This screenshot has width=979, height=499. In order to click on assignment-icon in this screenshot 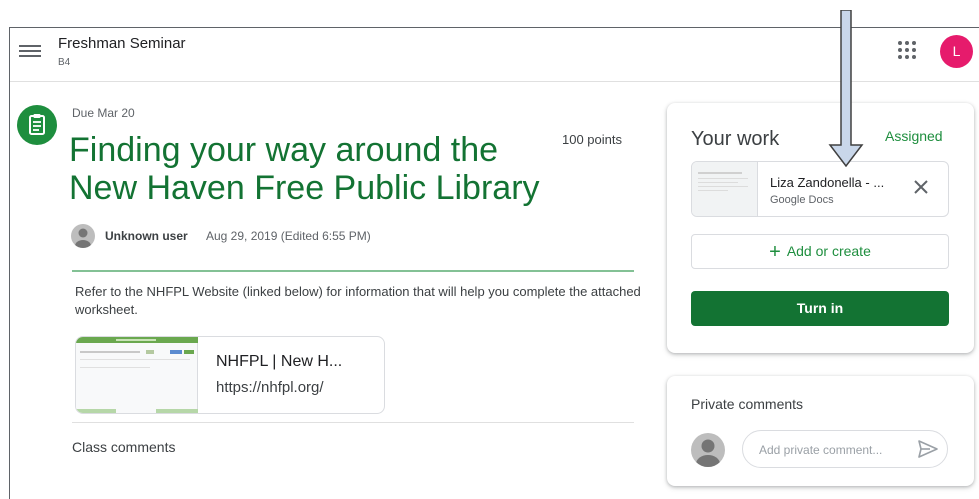, I will do `click(37, 125)`.